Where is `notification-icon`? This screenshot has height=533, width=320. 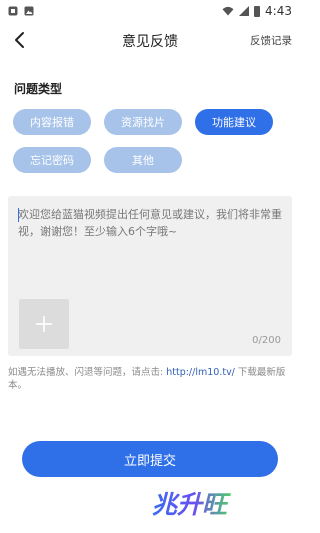
notification-icon is located at coordinates (13, 11).